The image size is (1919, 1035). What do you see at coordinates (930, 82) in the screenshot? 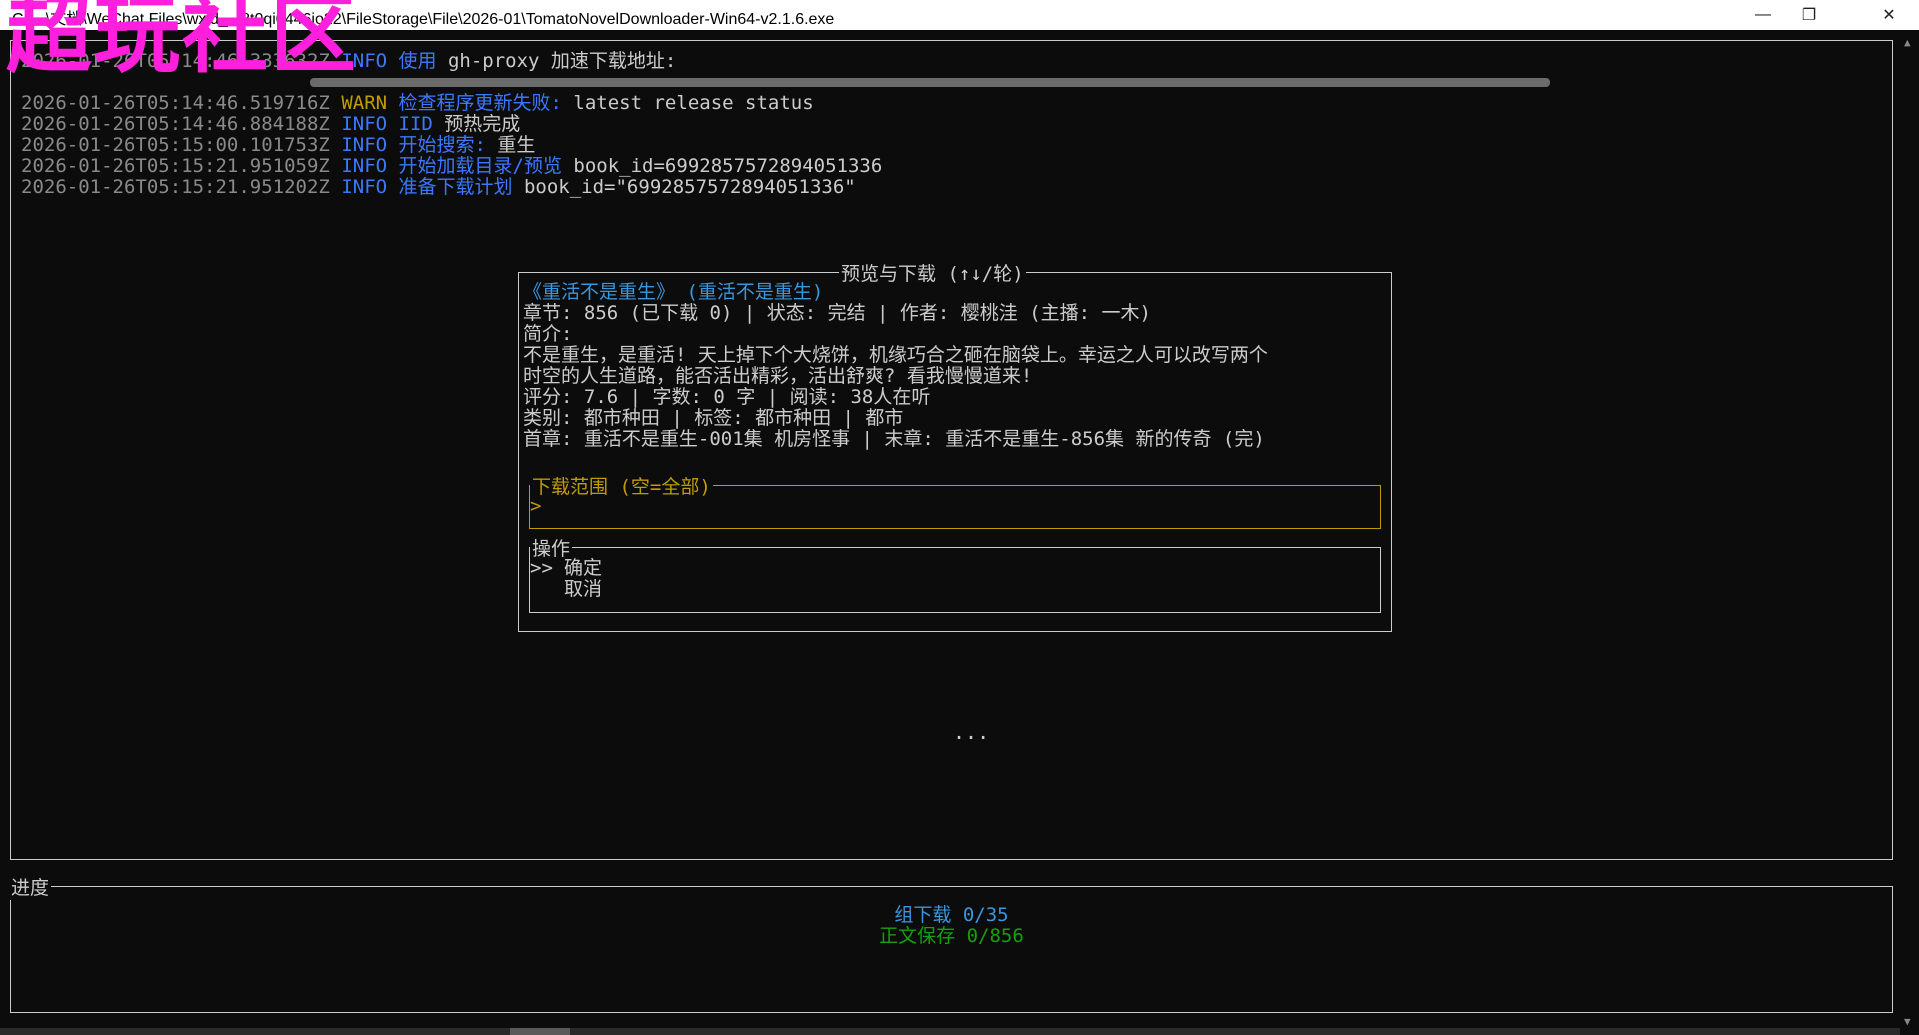
I see `log-horizontal-scrollbar` at bounding box center [930, 82].